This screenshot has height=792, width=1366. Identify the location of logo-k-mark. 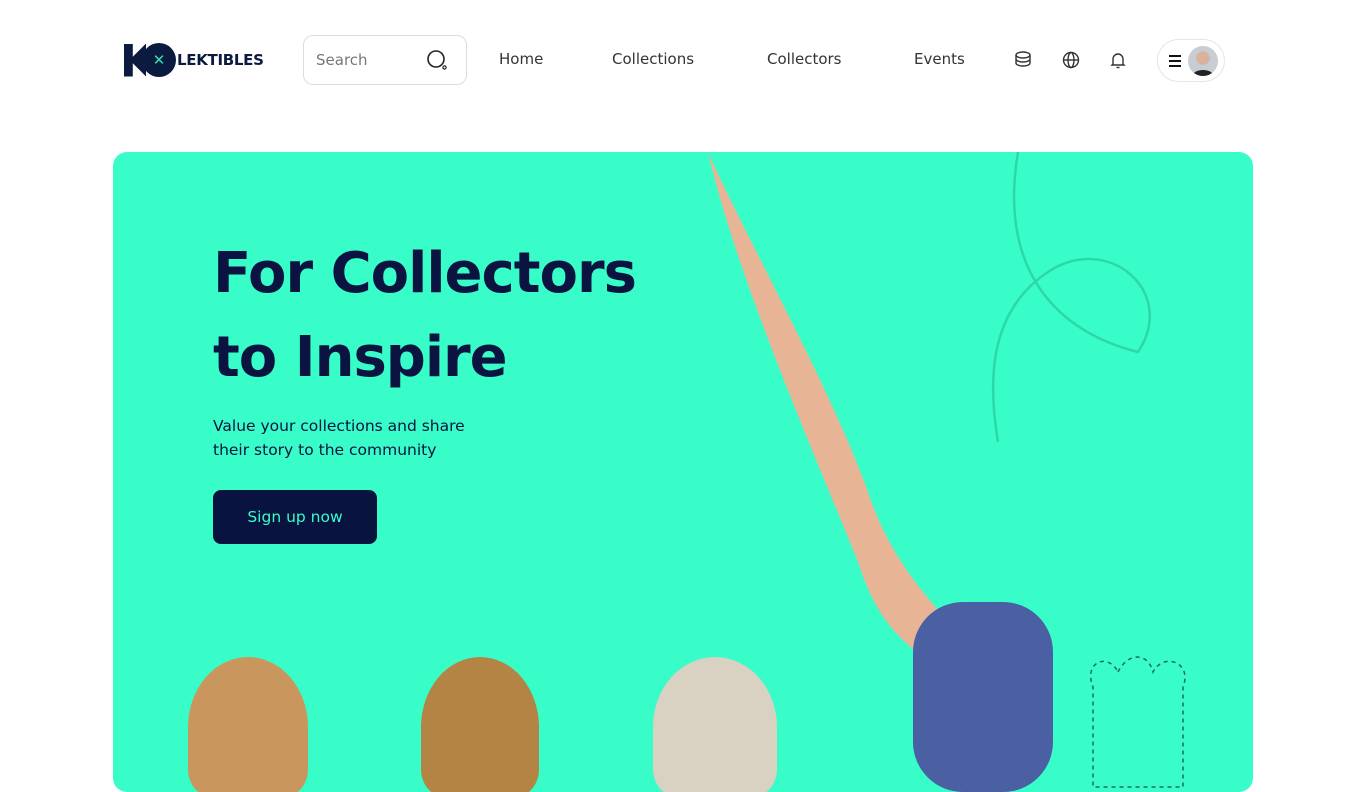
(135, 60).